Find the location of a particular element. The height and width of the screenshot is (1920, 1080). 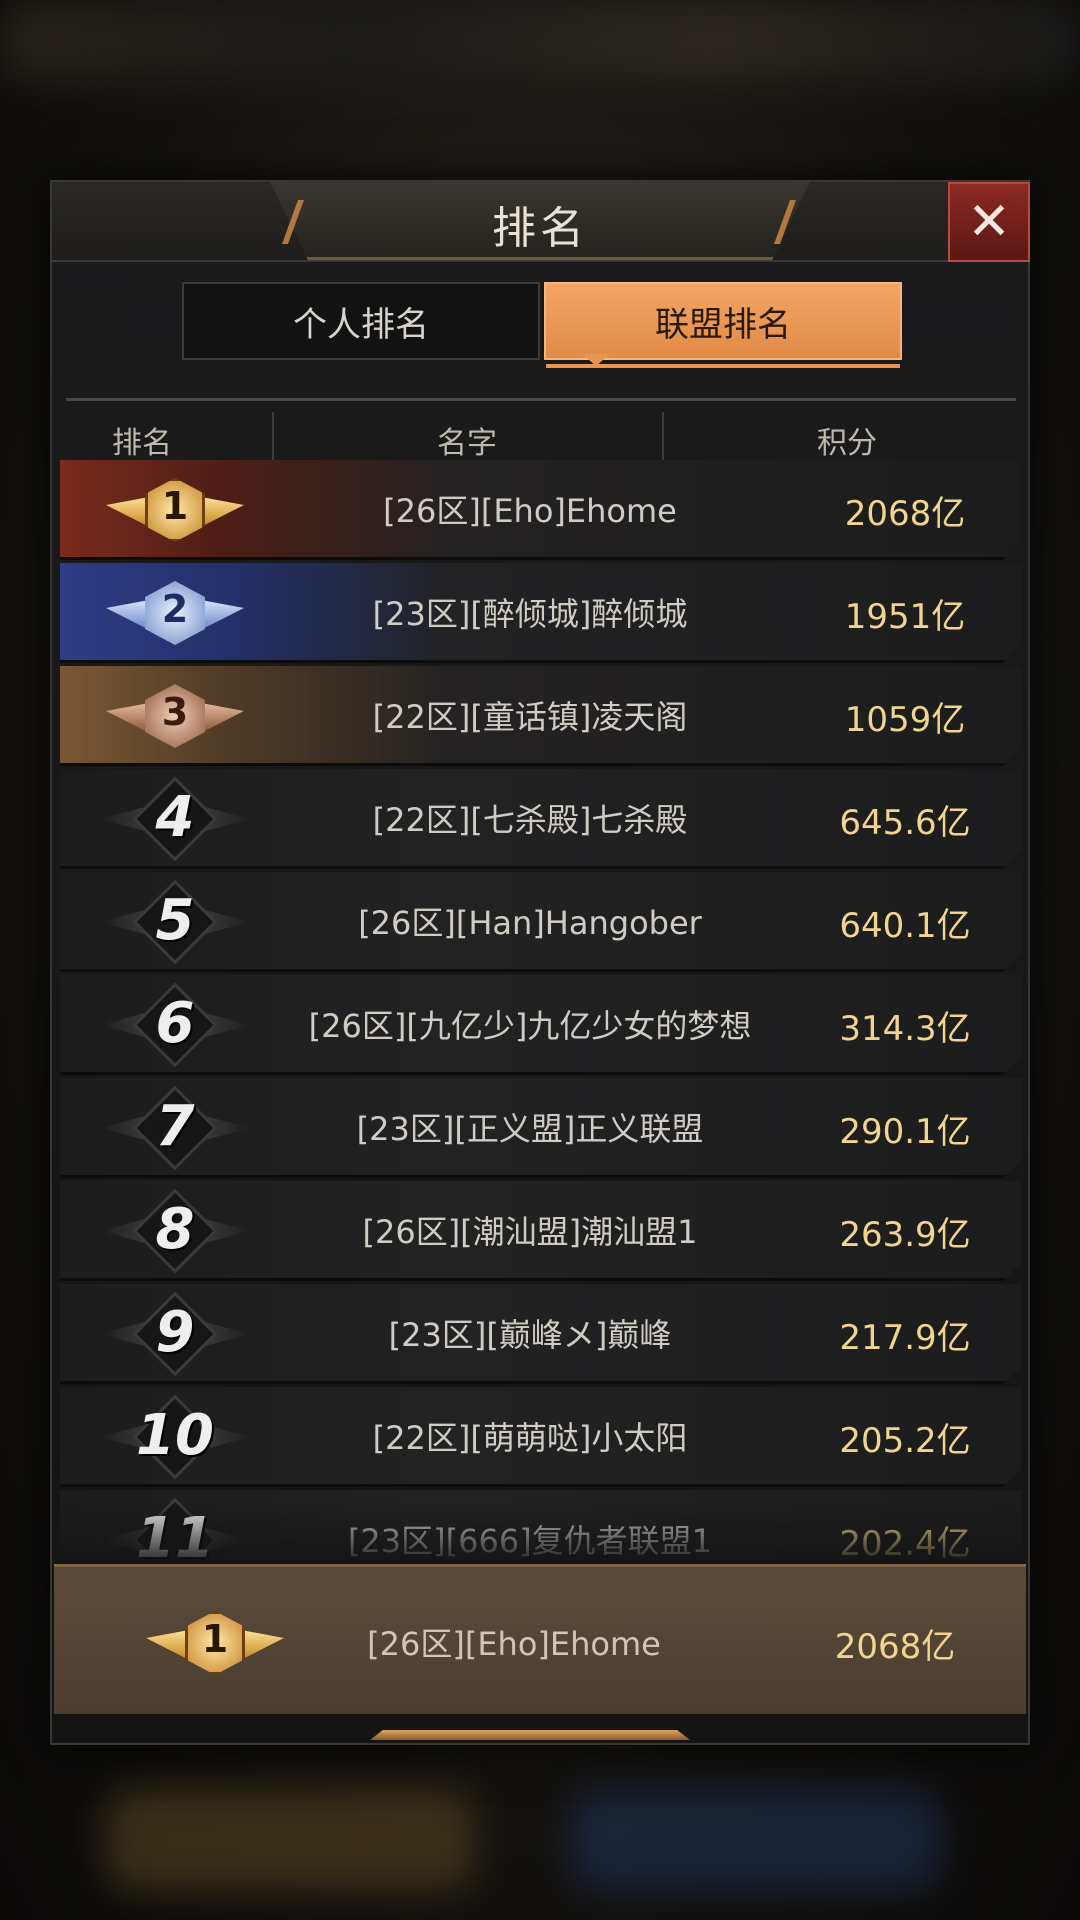

rank-number: 4 is located at coordinates (175, 817).